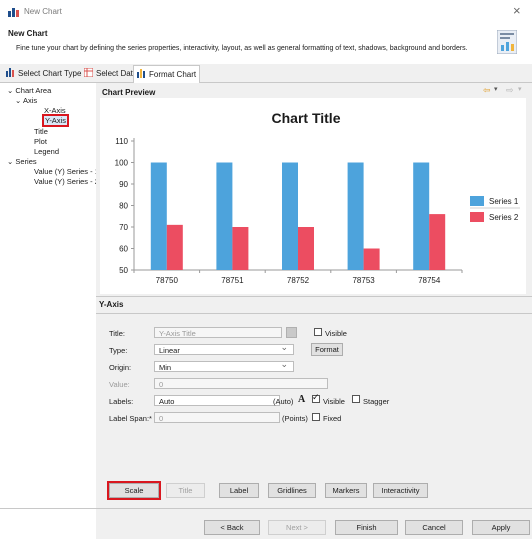 The image size is (532, 539). I want to click on origin-select: Min, so click(224, 365).